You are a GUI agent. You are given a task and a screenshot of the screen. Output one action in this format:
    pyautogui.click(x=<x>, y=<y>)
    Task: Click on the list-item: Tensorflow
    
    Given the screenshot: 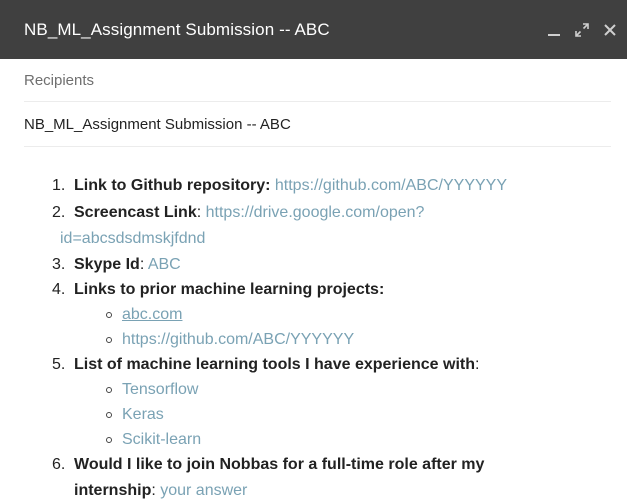 What is the action you would take?
    pyautogui.click(x=350, y=389)
    